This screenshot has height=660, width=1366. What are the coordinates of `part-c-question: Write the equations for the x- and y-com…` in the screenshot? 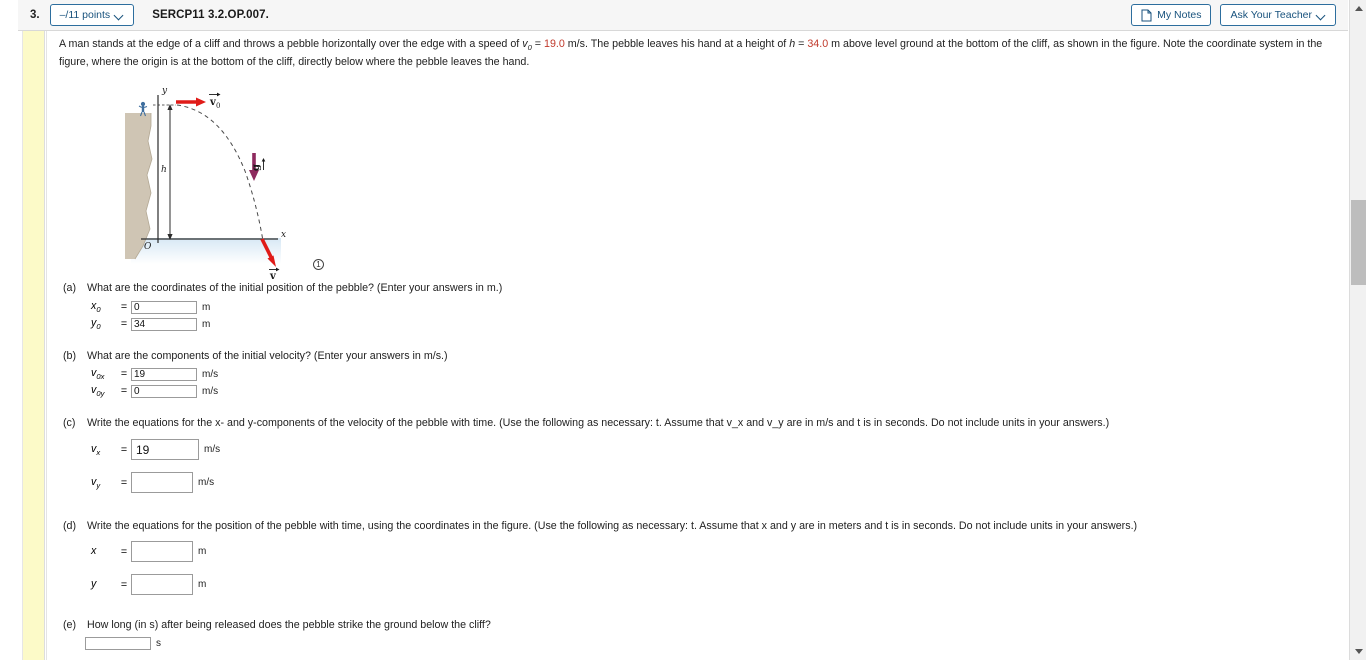 It's located at (598, 423).